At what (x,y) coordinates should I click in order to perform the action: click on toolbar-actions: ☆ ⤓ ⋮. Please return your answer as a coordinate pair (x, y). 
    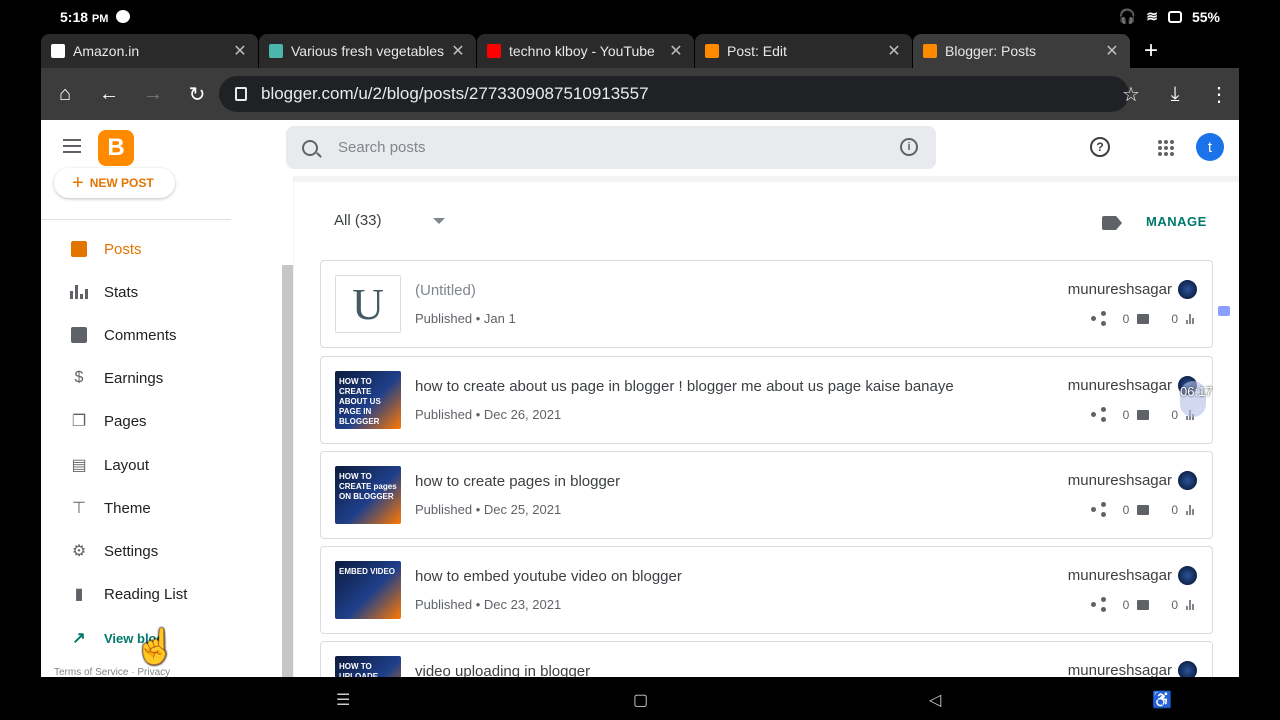
    Looking at the image, I should click on (1173, 94).